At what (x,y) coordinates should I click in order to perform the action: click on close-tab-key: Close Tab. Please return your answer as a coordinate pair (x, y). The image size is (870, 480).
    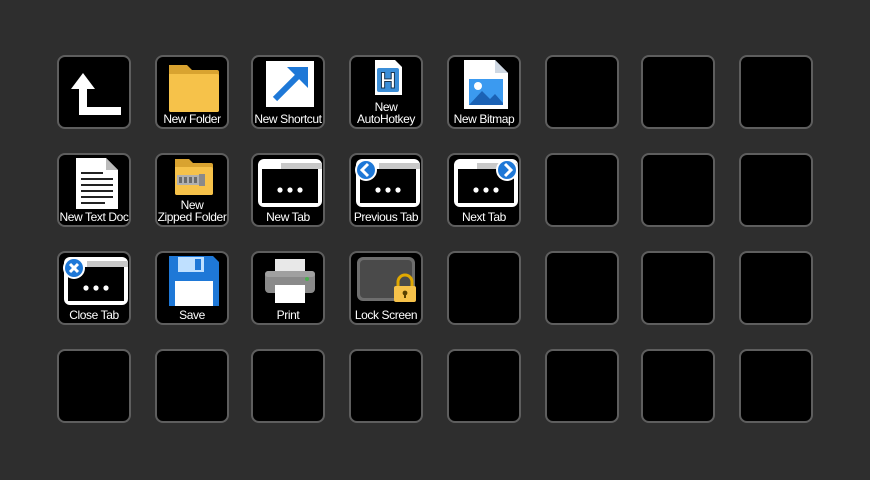
    Looking at the image, I should click on (94, 288).